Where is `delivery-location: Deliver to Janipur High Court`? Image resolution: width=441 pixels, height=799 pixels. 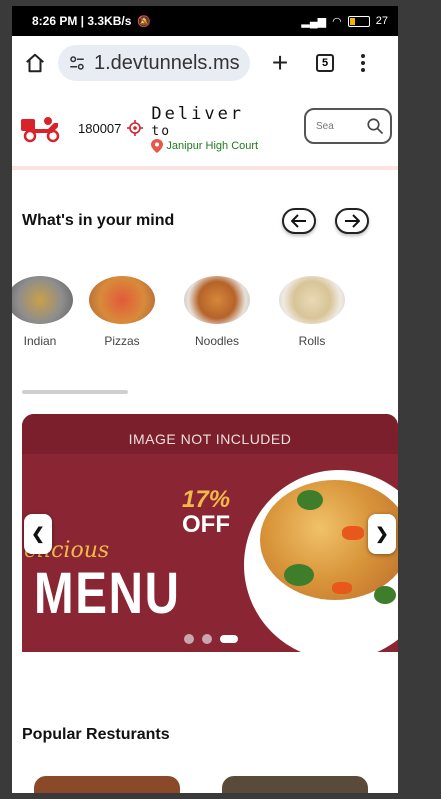 delivery-location: Deliver to Janipur High Court is located at coordinates (204, 128).